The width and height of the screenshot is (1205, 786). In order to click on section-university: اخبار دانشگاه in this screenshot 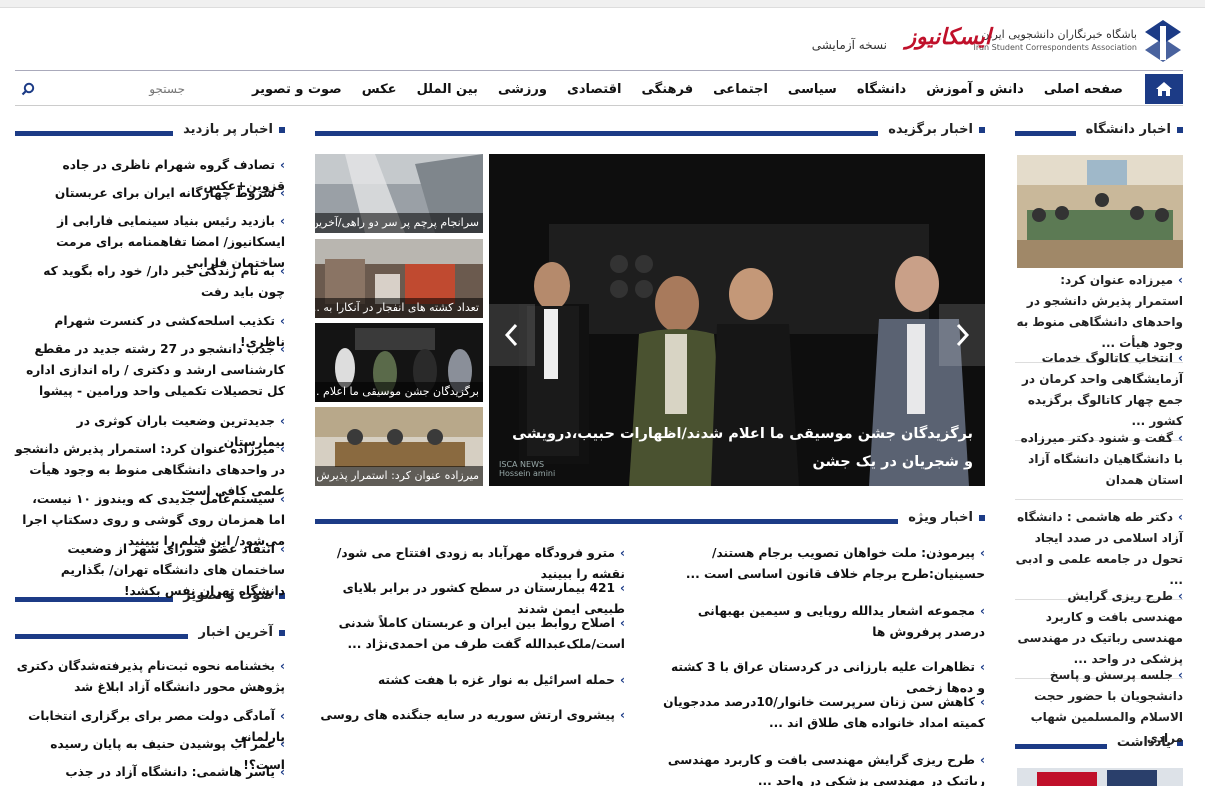, I will do `click(1099, 131)`.